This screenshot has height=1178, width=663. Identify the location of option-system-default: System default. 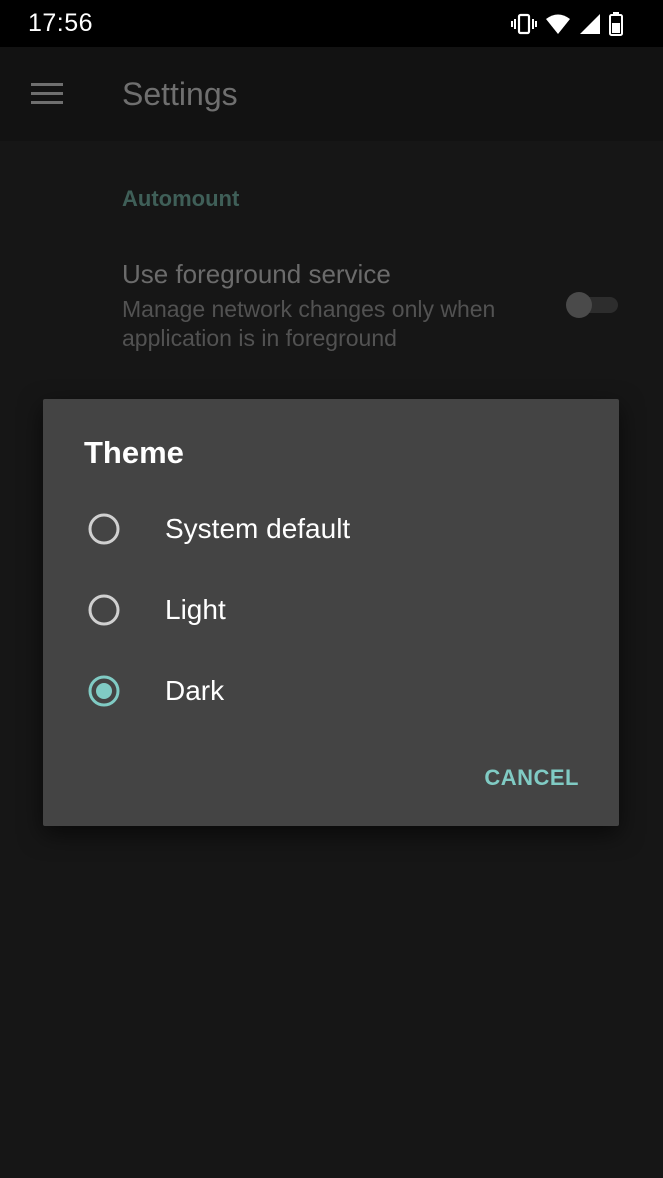
(331, 529).